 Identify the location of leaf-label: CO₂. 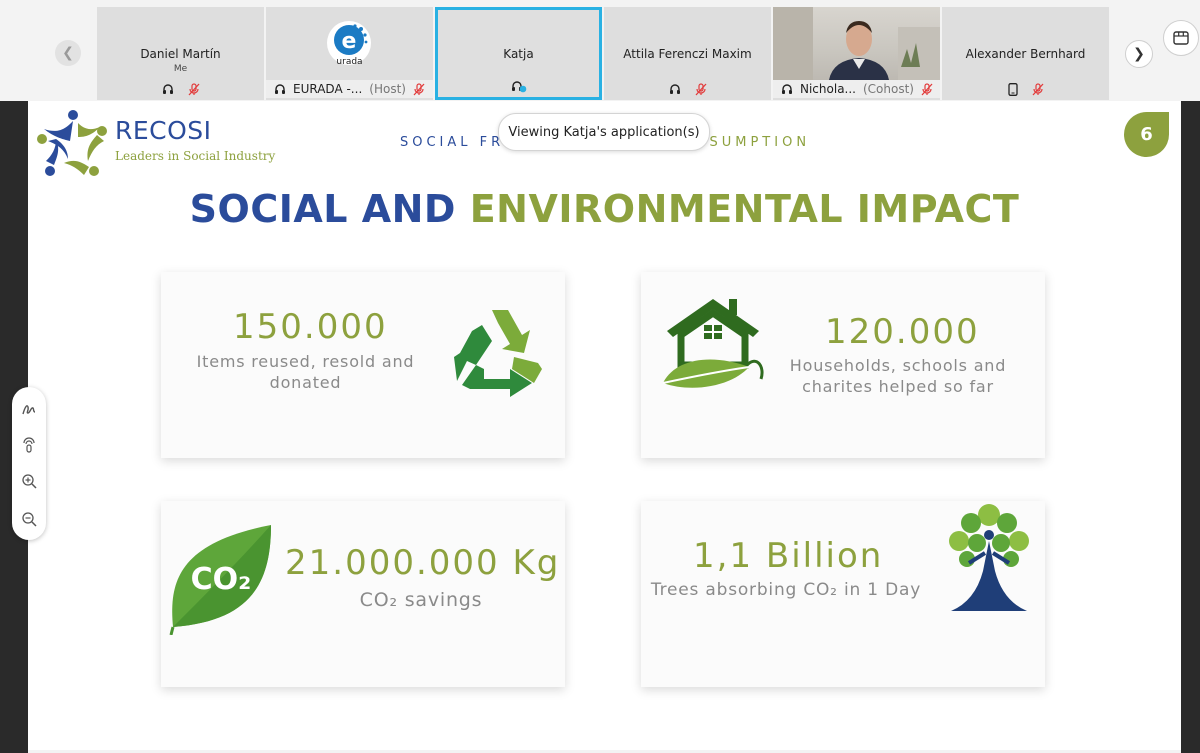
(221, 579).